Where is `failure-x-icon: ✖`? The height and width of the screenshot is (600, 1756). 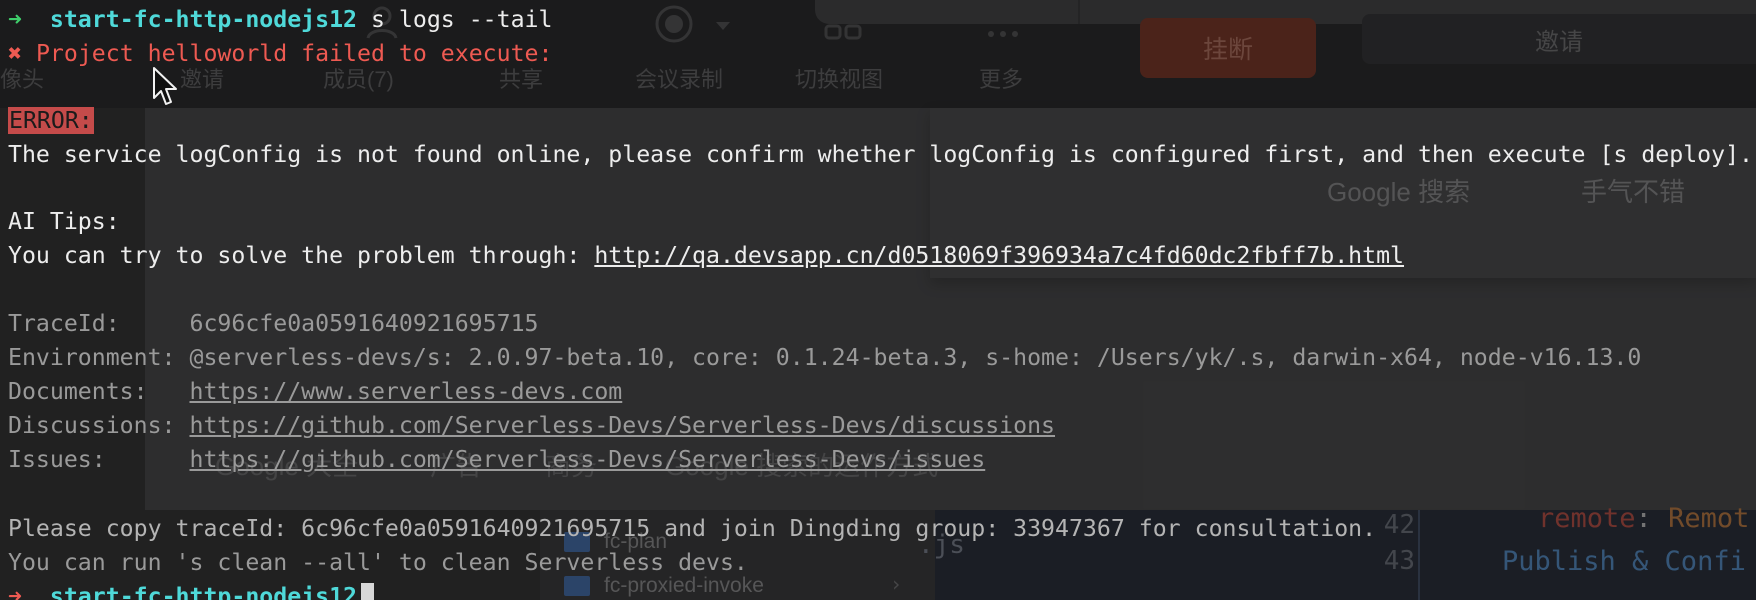 failure-x-icon: ✖ is located at coordinates (15, 53).